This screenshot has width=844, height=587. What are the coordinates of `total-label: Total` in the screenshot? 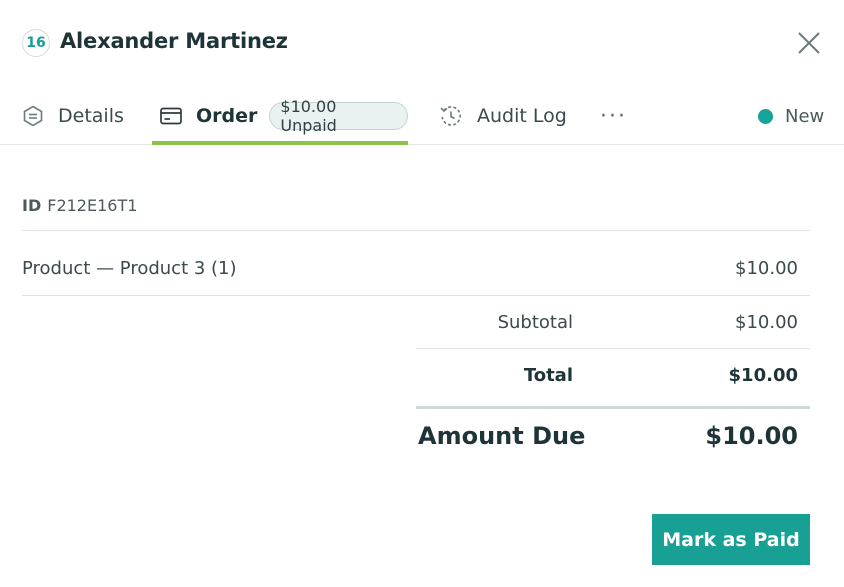 It's located at (548, 375).